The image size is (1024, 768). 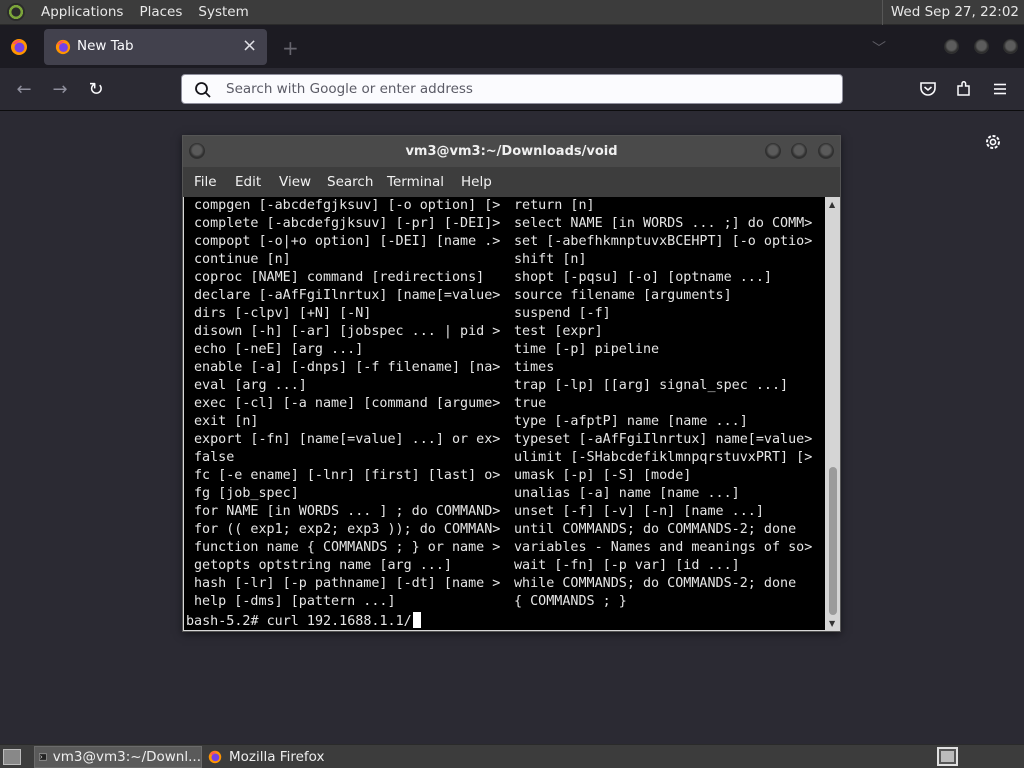 What do you see at coordinates (160, 12) in the screenshot?
I see `menu-places: Places` at bounding box center [160, 12].